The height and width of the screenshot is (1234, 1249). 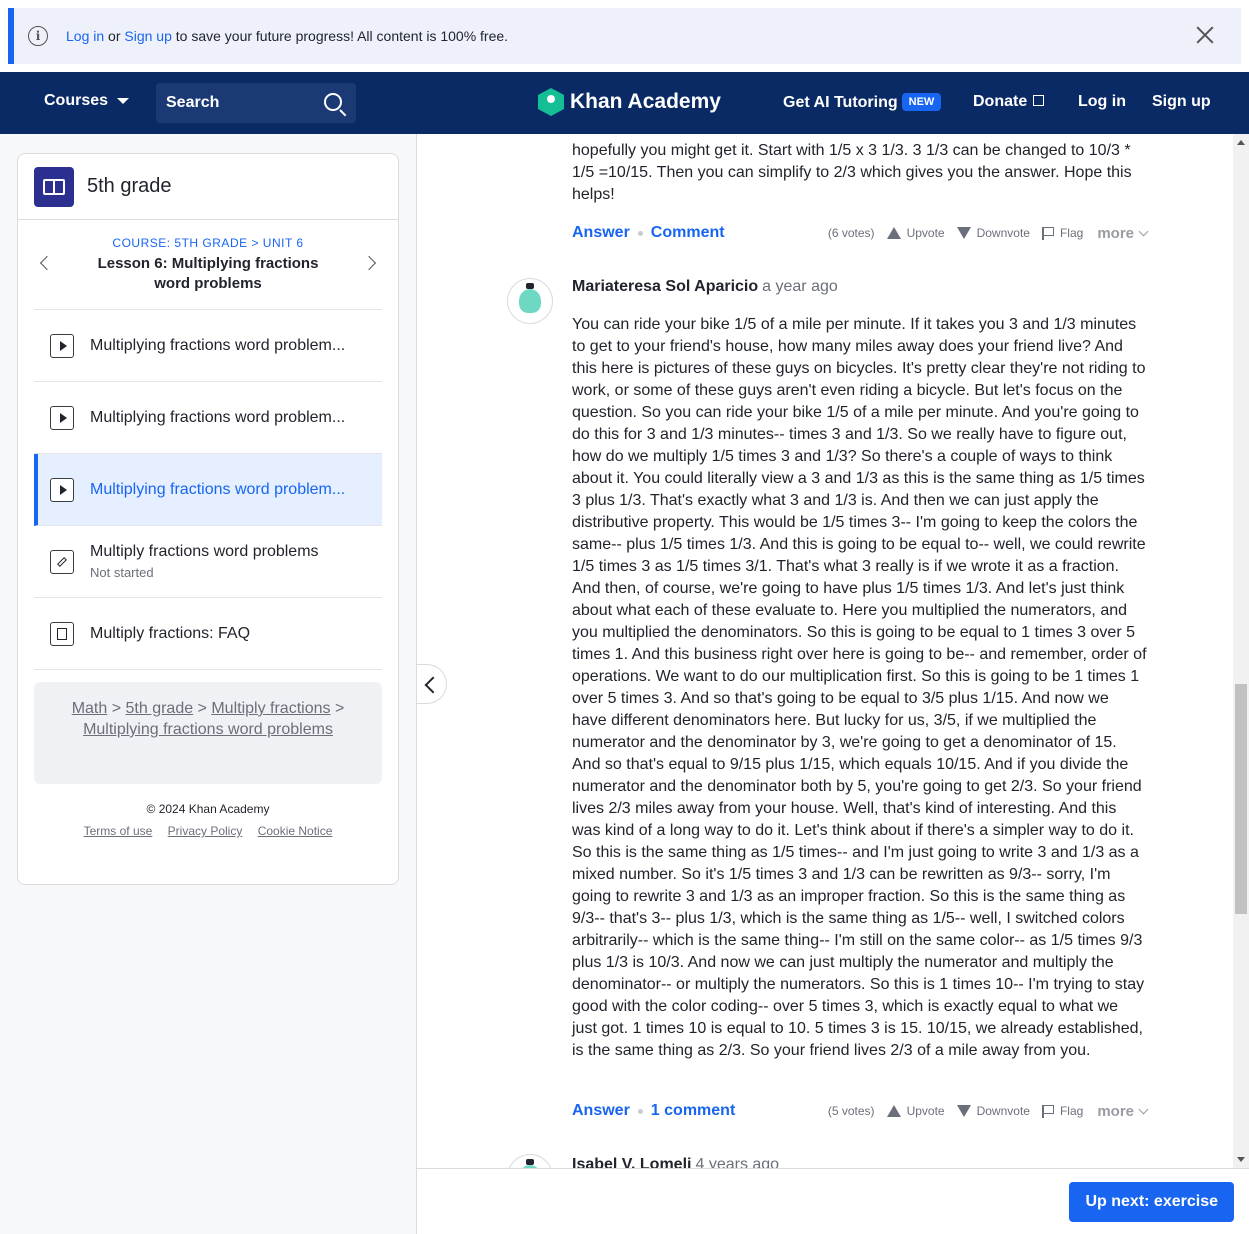 I want to click on post-author: Mariateresa Sol Aparicio a year ago, so click(x=705, y=287).